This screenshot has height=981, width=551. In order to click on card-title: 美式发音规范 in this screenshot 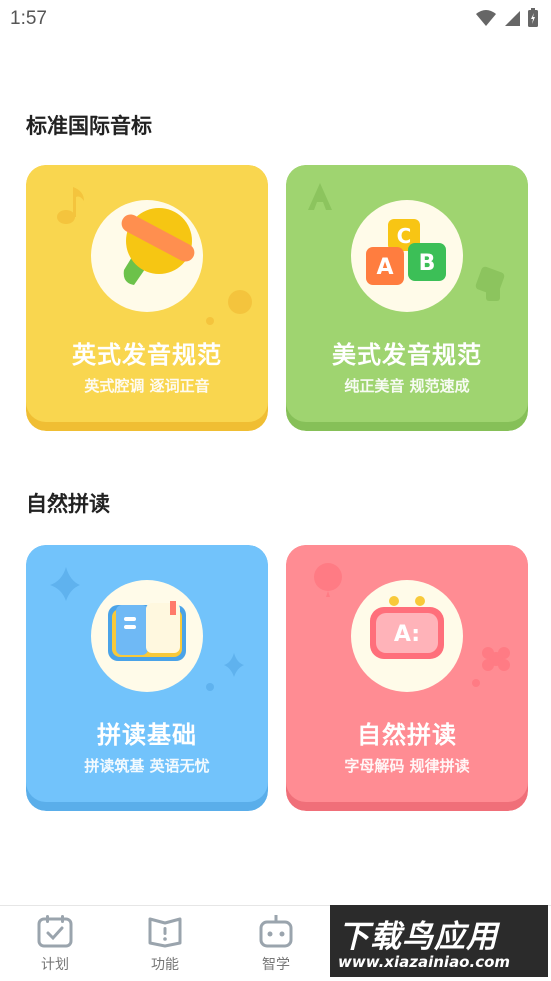, I will do `click(407, 355)`.